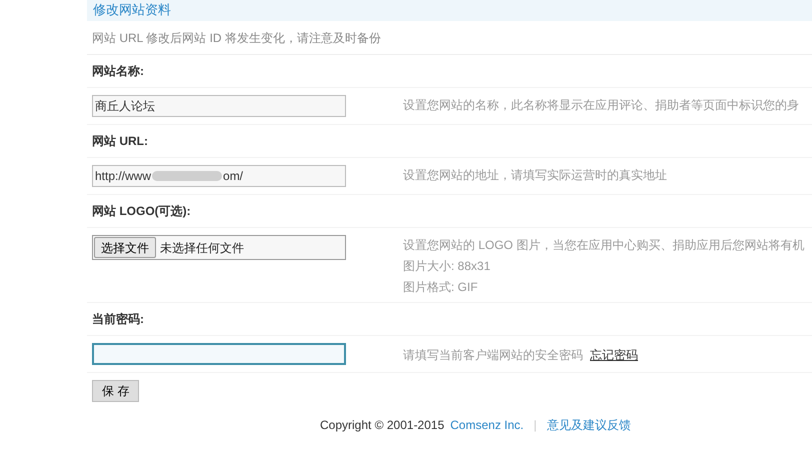 The image size is (812, 452). I want to click on notice-text: 网站 URL 修改后网站 ID 将发生变化，请注意及时备份, so click(236, 38).